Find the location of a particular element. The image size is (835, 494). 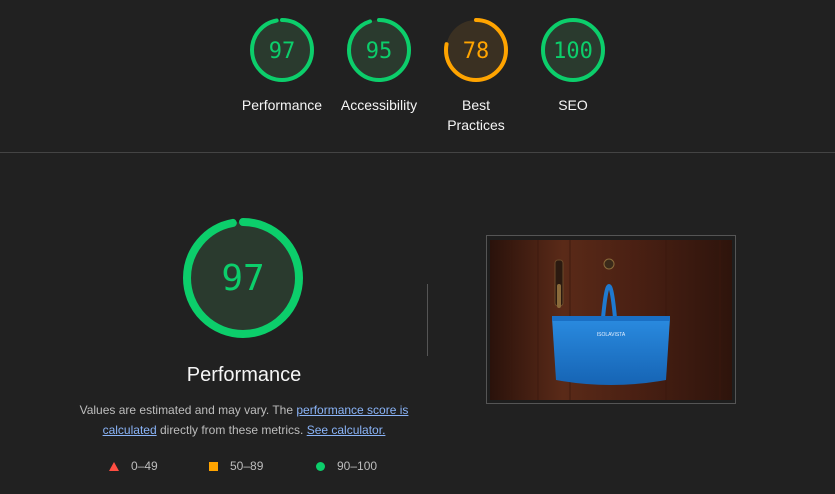

gauge-seo-score: 100 is located at coordinates (573, 51).